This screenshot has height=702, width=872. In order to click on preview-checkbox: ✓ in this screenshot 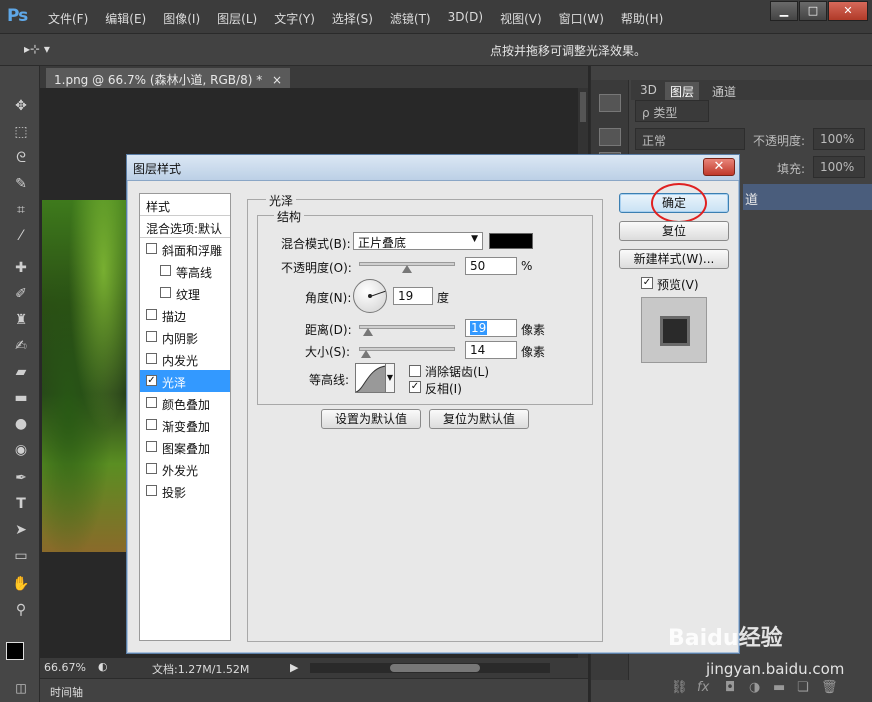, I will do `click(647, 283)`.